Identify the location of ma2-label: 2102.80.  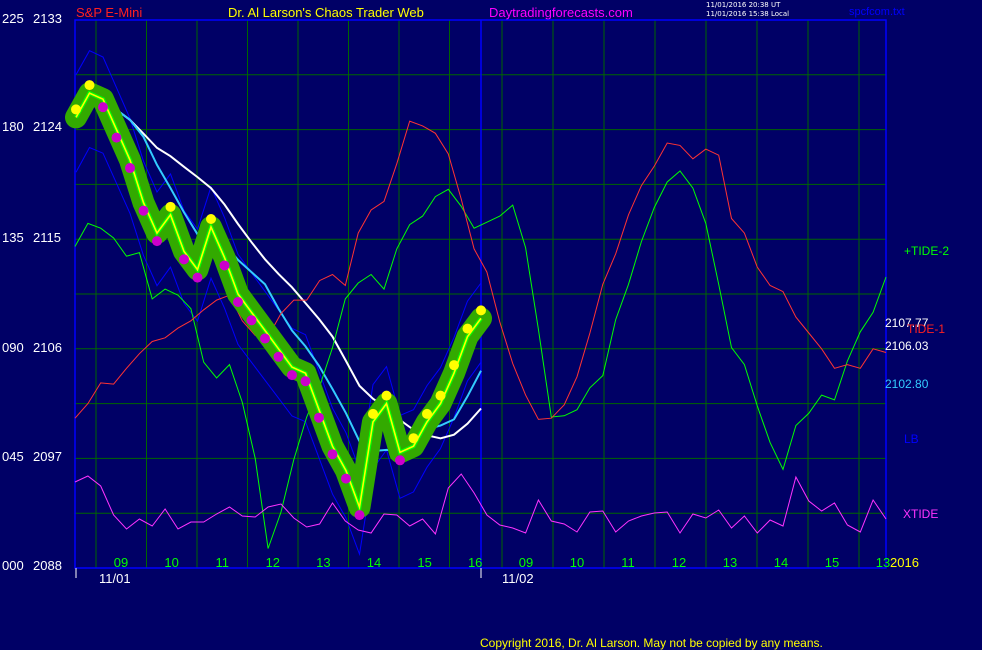
(907, 384).